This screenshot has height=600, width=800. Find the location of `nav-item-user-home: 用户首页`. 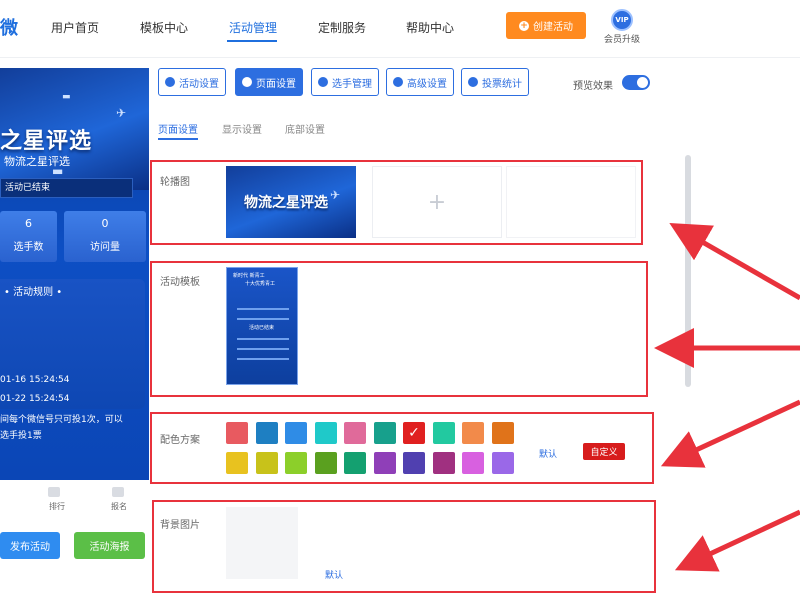

nav-item-user-home: 用户首页 is located at coordinates (75, 27).